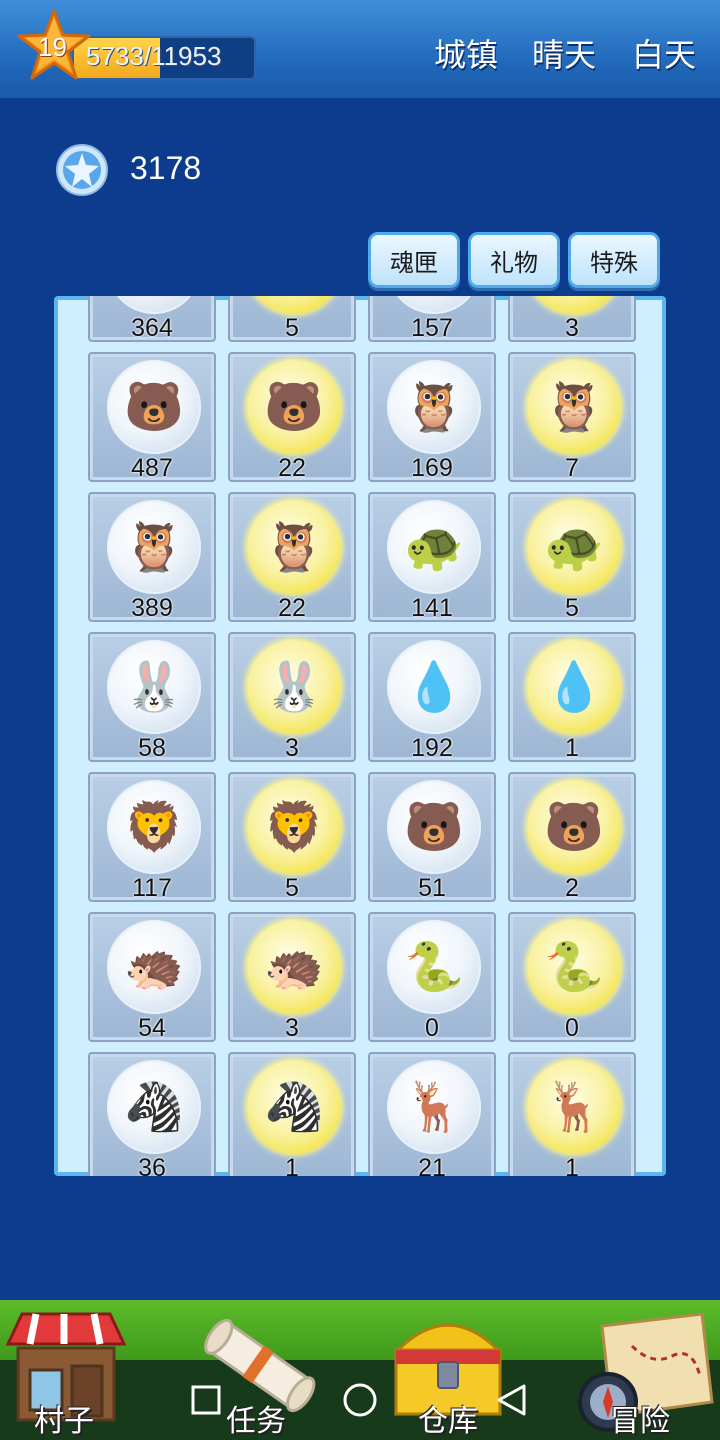 The width and height of the screenshot is (720, 1440). Describe the element at coordinates (614, 260) in the screenshot. I see `tab-special: 特殊` at that location.